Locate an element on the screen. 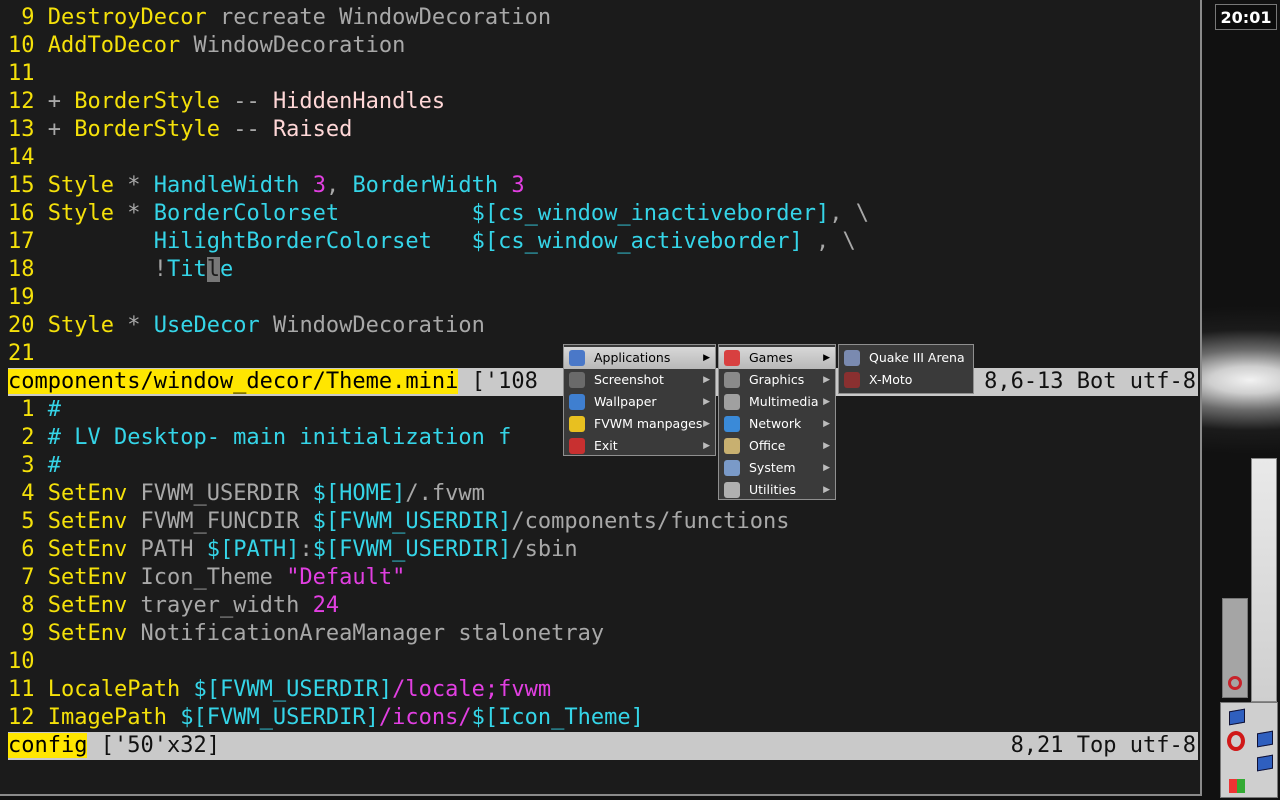 The image size is (1280, 800). menu-item-network: Network ▶ is located at coordinates (777, 424).